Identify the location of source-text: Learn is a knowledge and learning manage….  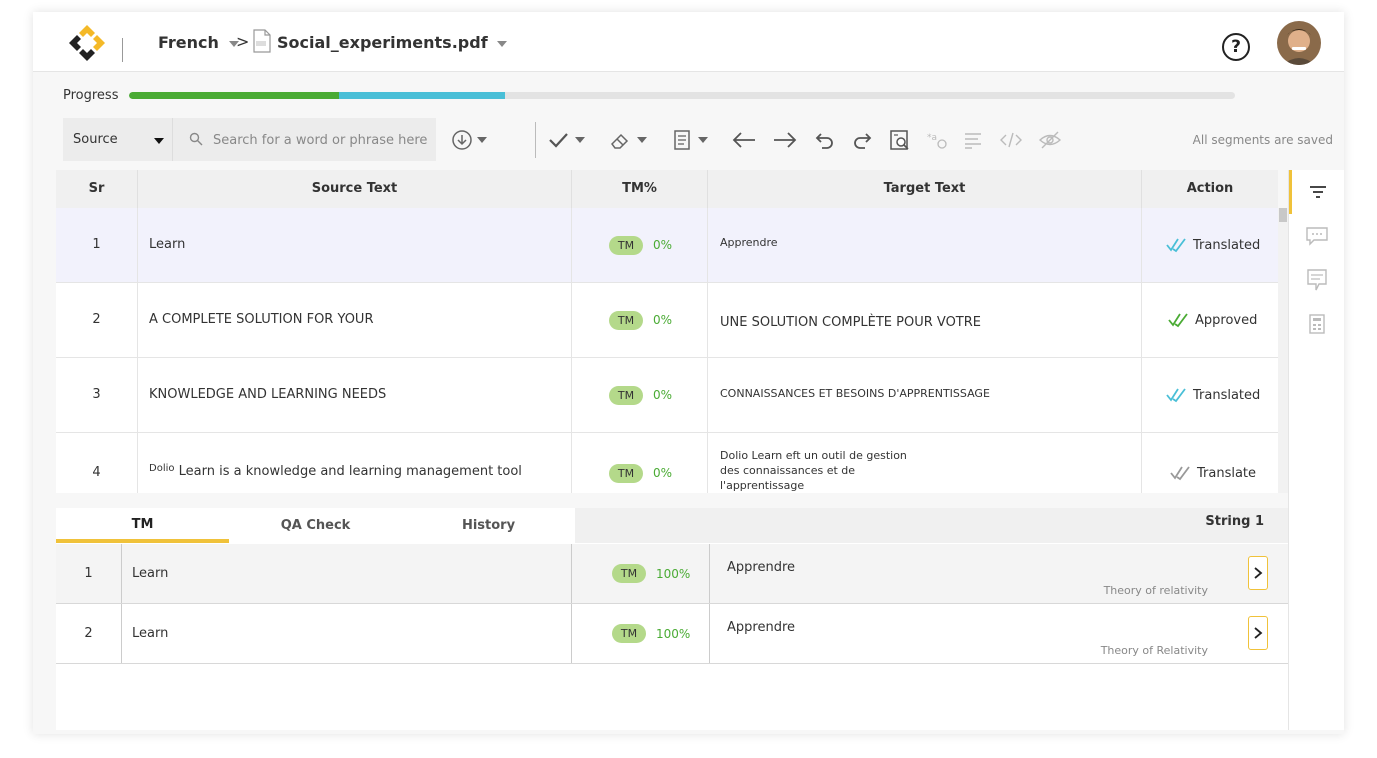
(350, 471).